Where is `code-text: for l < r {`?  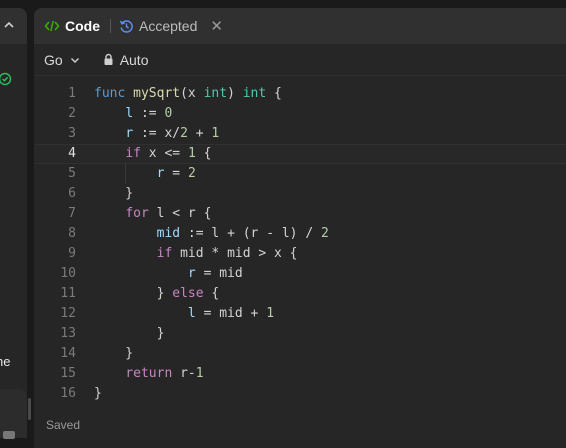 code-text: for l < r { is located at coordinates (168, 213).